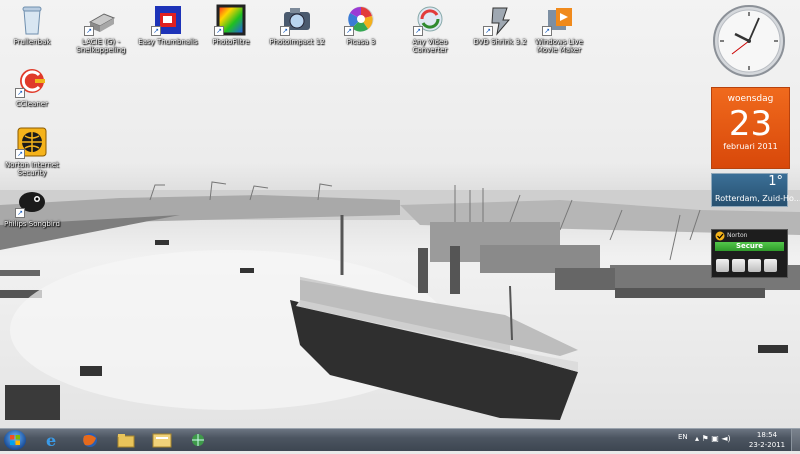  What do you see at coordinates (767, 445) in the screenshot?
I see `clock-date: 23-2-2011` at bounding box center [767, 445].